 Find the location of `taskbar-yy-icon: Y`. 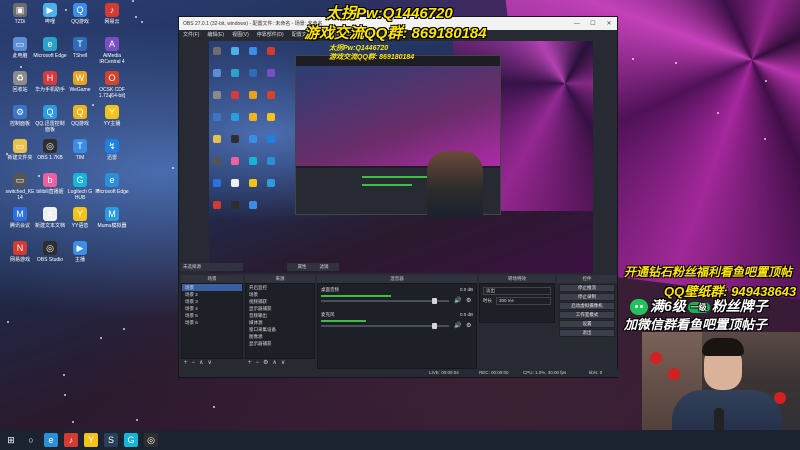

taskbar-yy-icon: Y is located at coordinates (91, 440).